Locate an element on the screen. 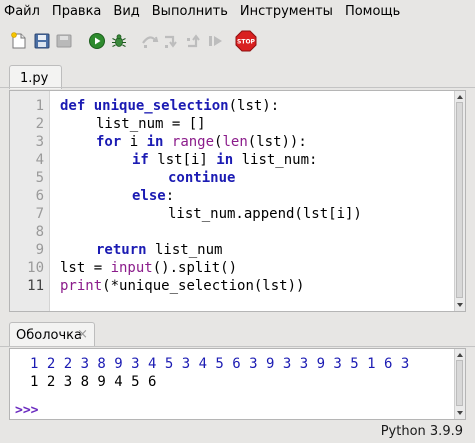  resume-button is located at coordinates (216, 41).